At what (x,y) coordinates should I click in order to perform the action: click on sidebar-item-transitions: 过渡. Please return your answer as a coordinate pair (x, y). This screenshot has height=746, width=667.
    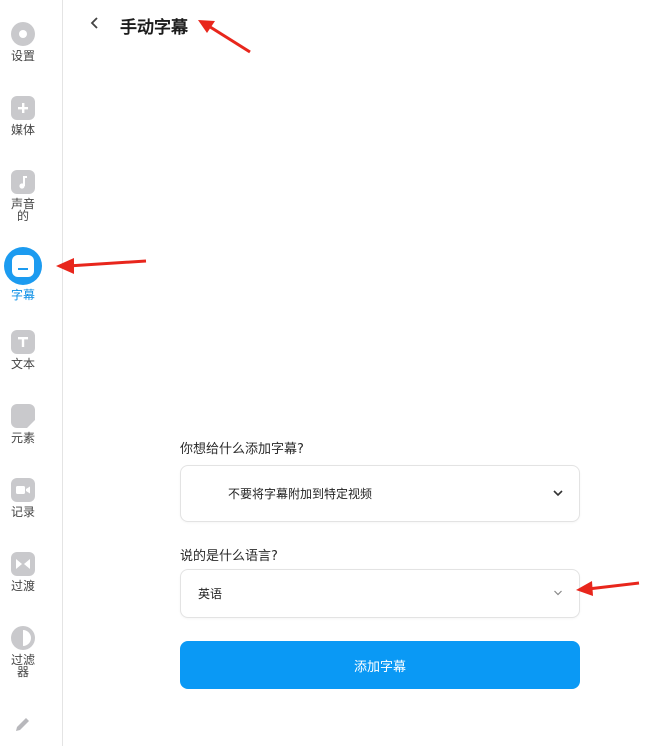
    Looking at the image, I should click on (23, 572).